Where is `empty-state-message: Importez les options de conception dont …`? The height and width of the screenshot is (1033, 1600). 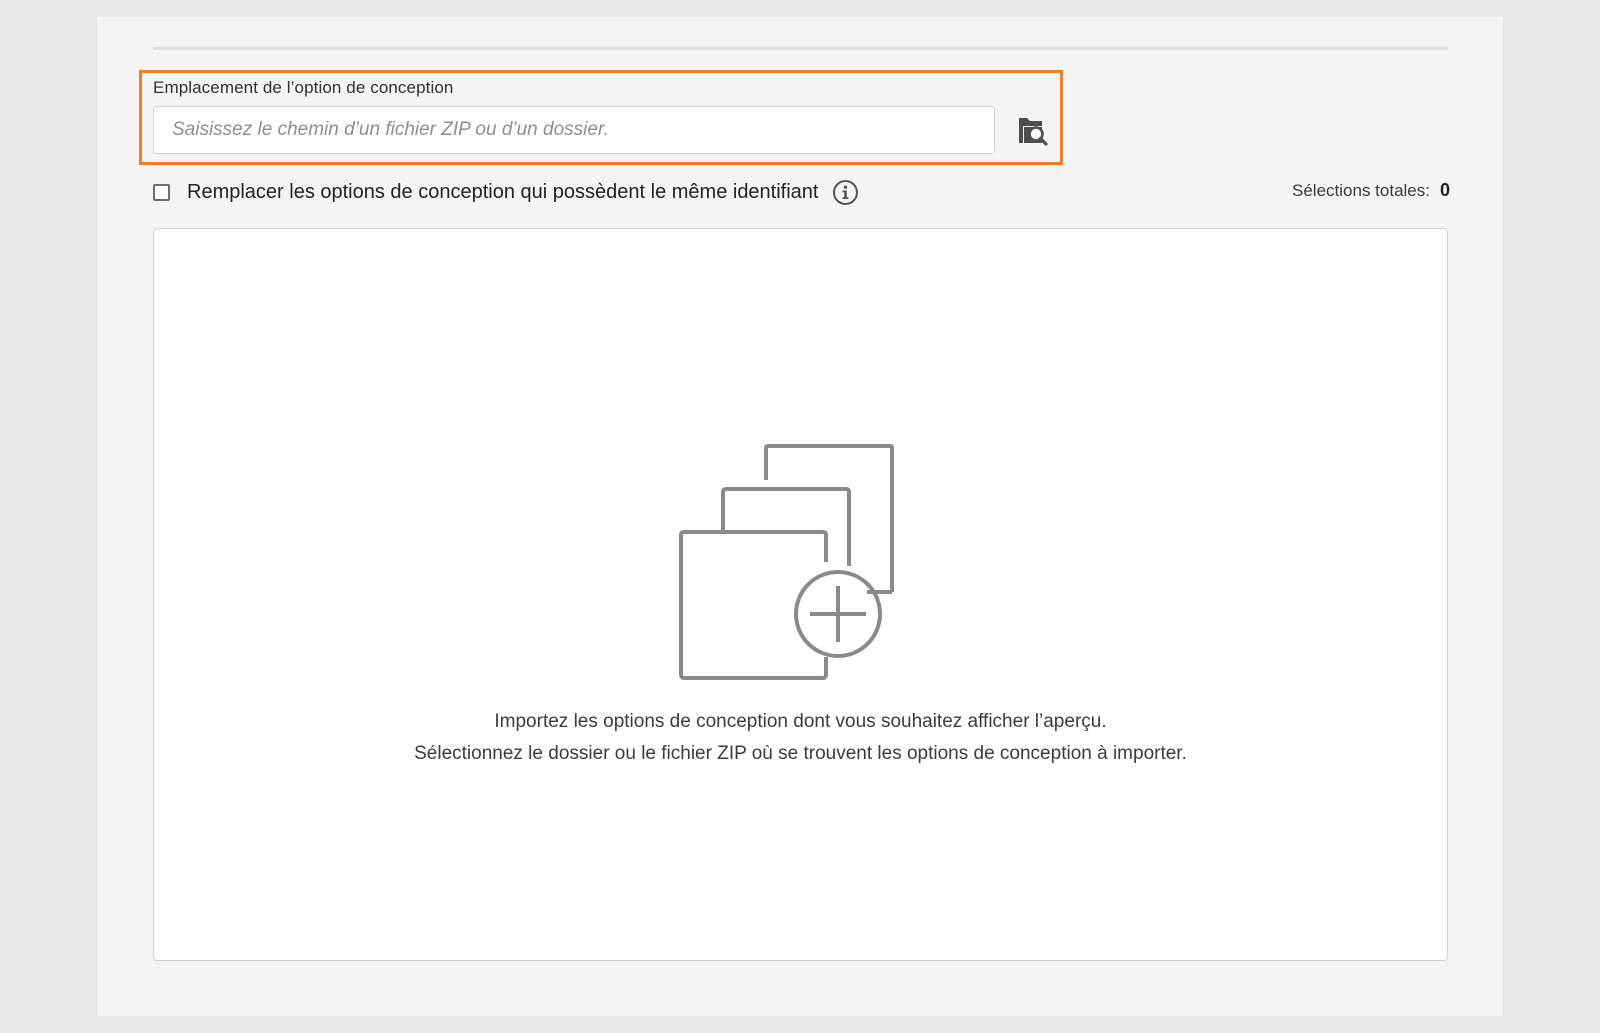
empty-state-message: Importez les options de conception dont … is located at coordinates (800, 738).